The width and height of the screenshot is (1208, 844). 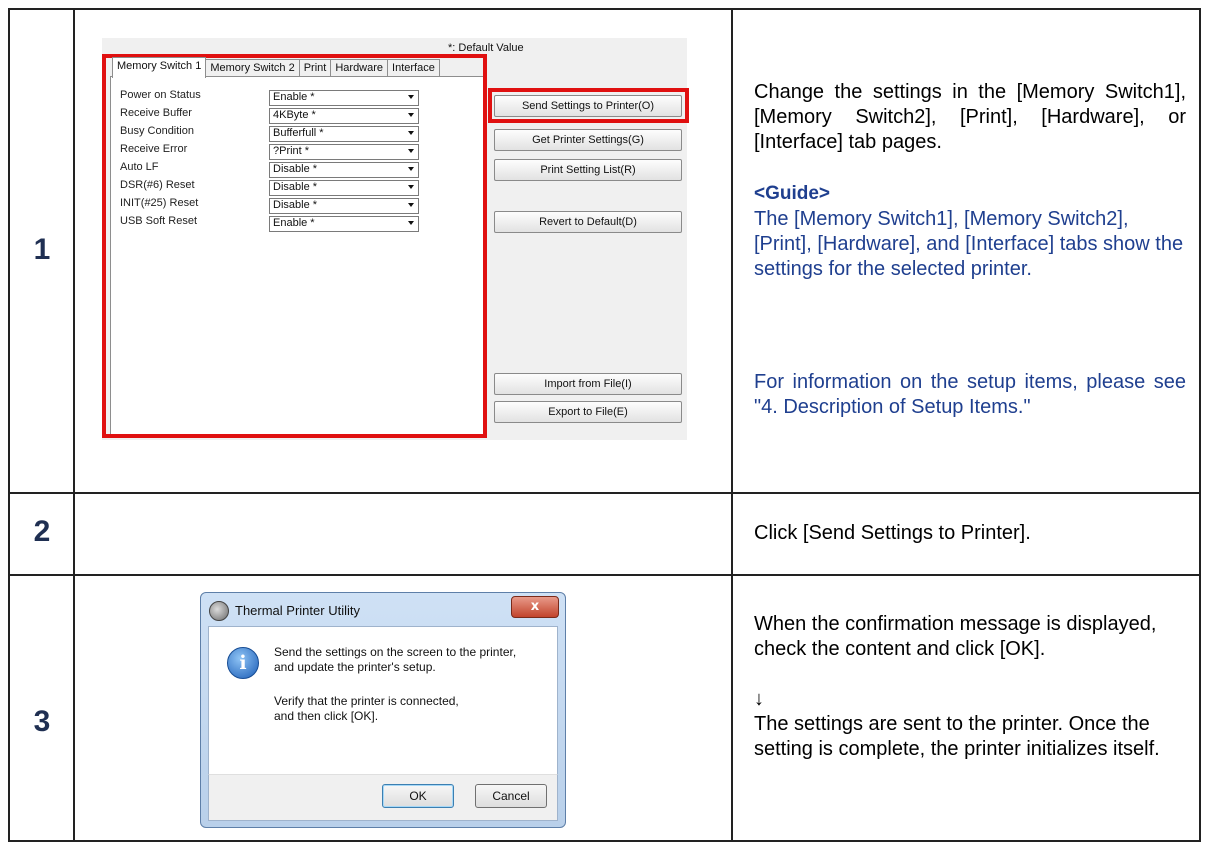 What do you see at coordinates (355, 667) in the screenshot?
I see `dialog-message-2: and update the printer's setup.` at bounding box center [355, 667].